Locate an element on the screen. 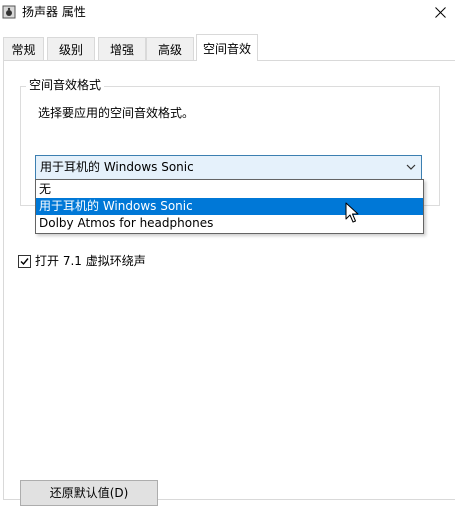 The height and width of the screenshot is (506, 455). close-icon is located at coordinates (440, 12).